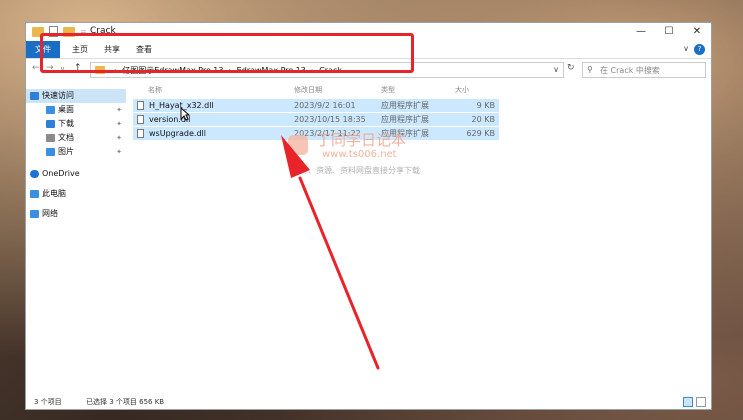 The image size is (743, 420). What do you see at coordinates (53, 31) in the screenshot?
I see `properties-icon` at bounding box center [53, 31].